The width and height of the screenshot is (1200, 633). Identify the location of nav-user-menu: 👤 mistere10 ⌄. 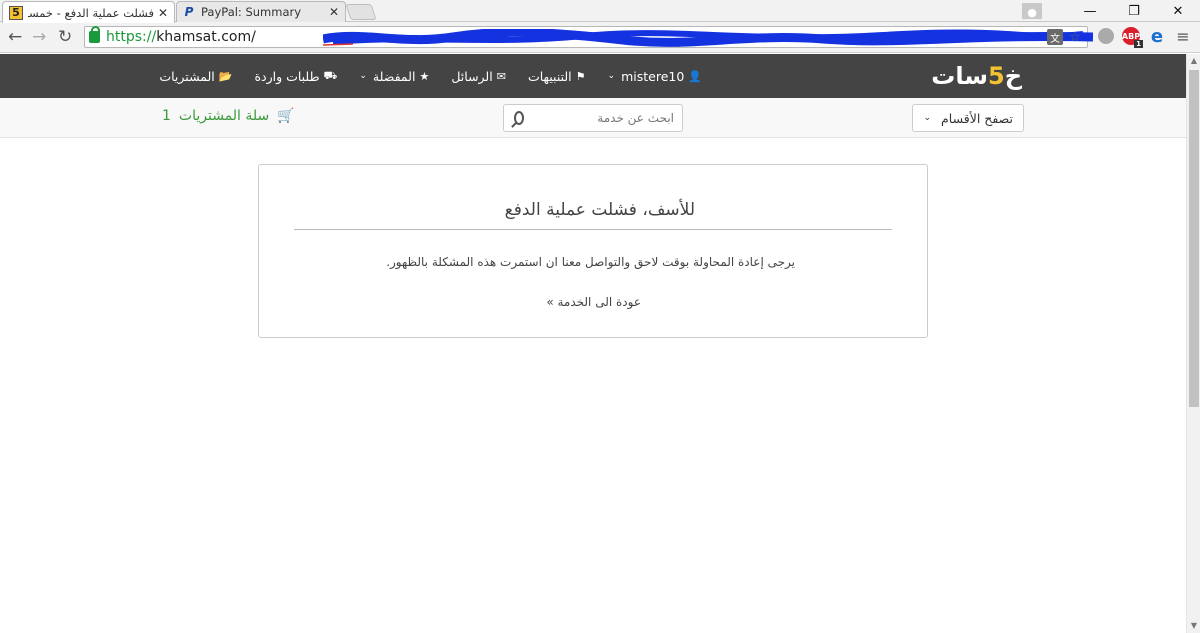
(655, 76).